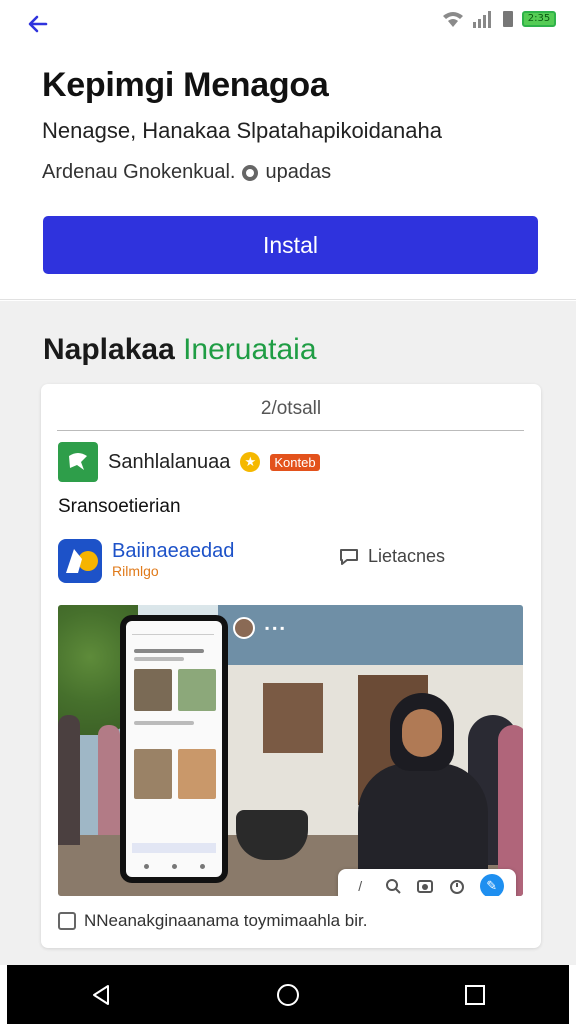  What do you see at coordinates (453, 19) in the screenshot?
I see `wifi-icon` at bounding box center [453, 19].